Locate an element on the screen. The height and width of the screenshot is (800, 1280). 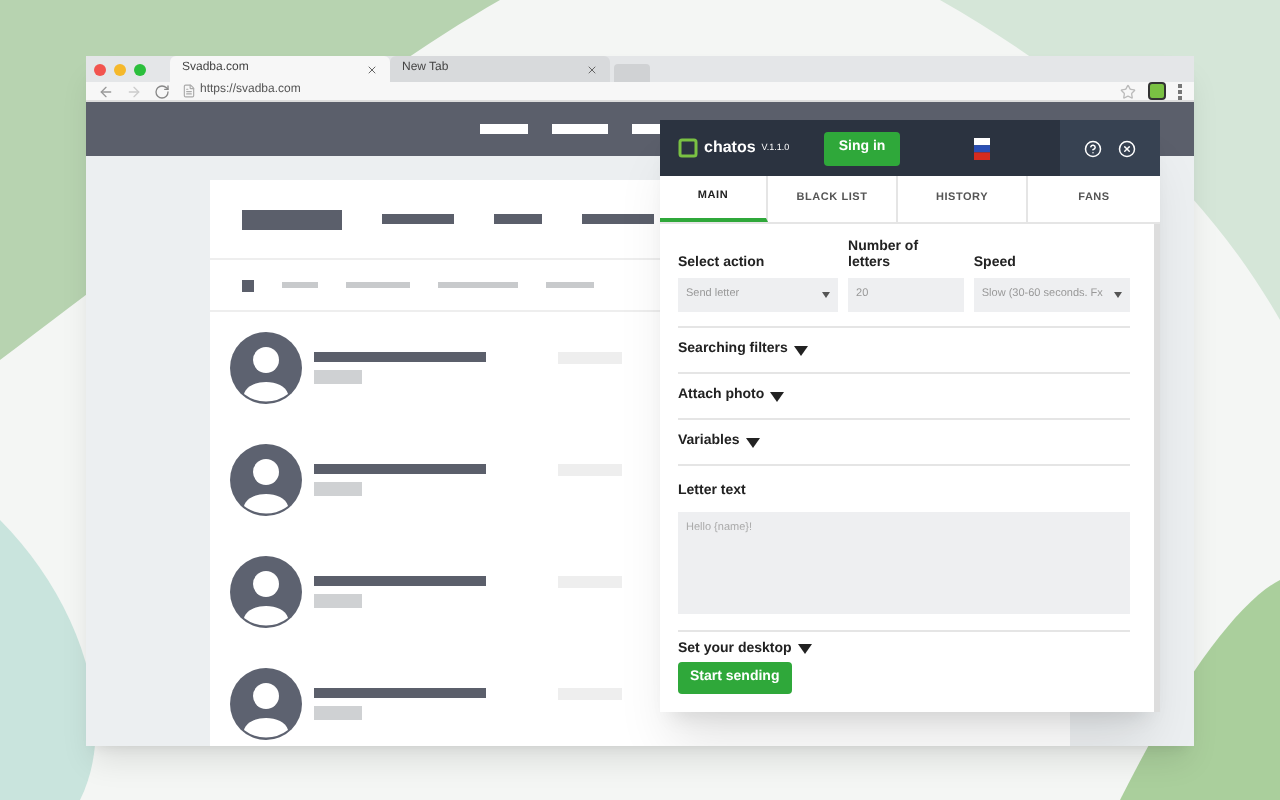
extension-icon is located at coordinates (1157, 91).